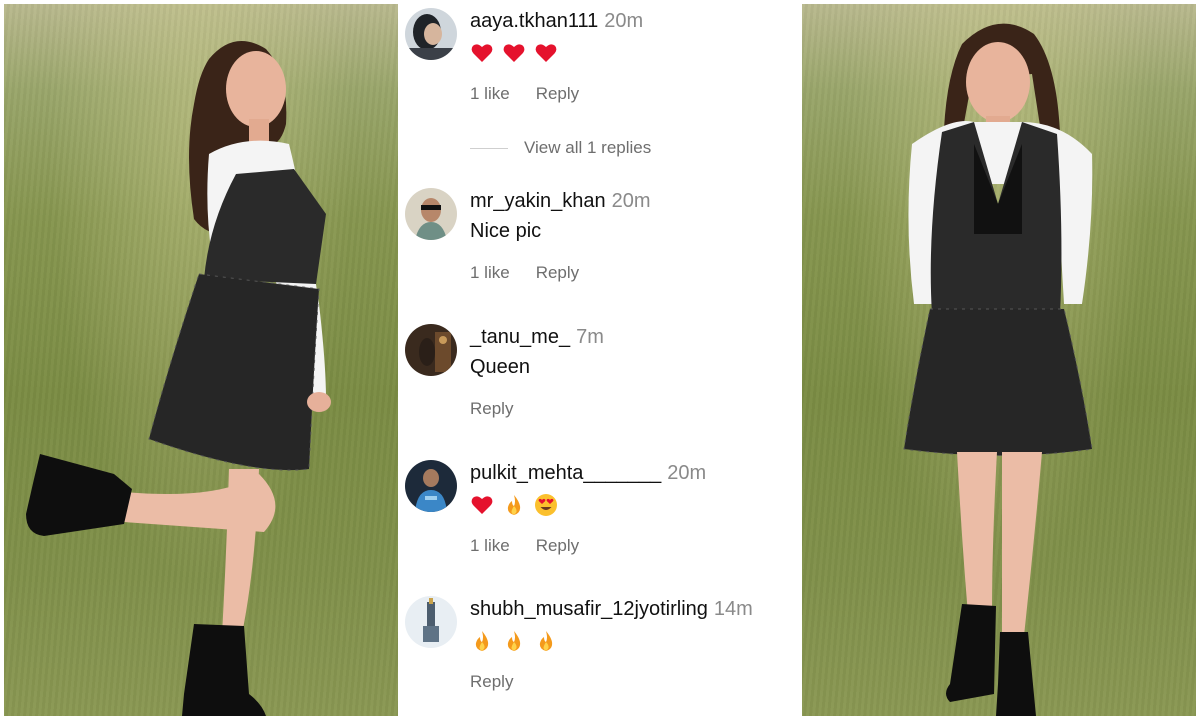 Image resolution: width=1200 pixels, height=720 pixels. I want to click on timestamp: 14m, so click(733, 609).